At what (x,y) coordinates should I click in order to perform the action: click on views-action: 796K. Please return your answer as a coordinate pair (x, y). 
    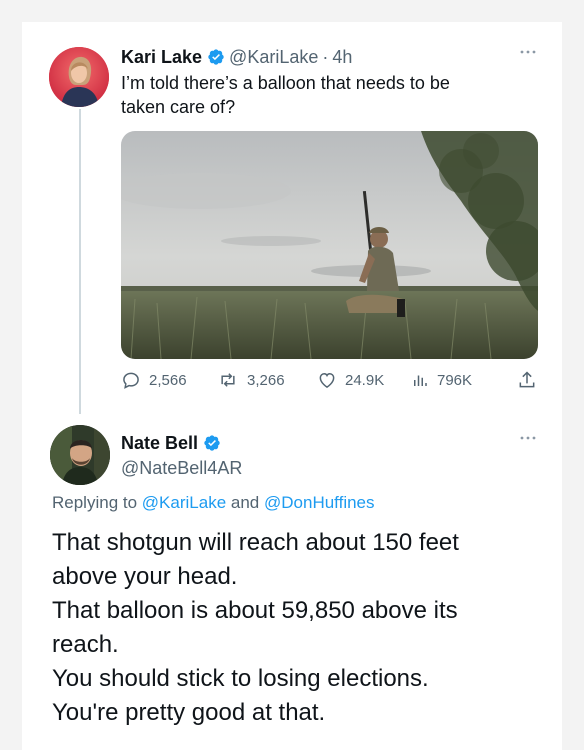
    Looking at the image, I should click on (441, 380).